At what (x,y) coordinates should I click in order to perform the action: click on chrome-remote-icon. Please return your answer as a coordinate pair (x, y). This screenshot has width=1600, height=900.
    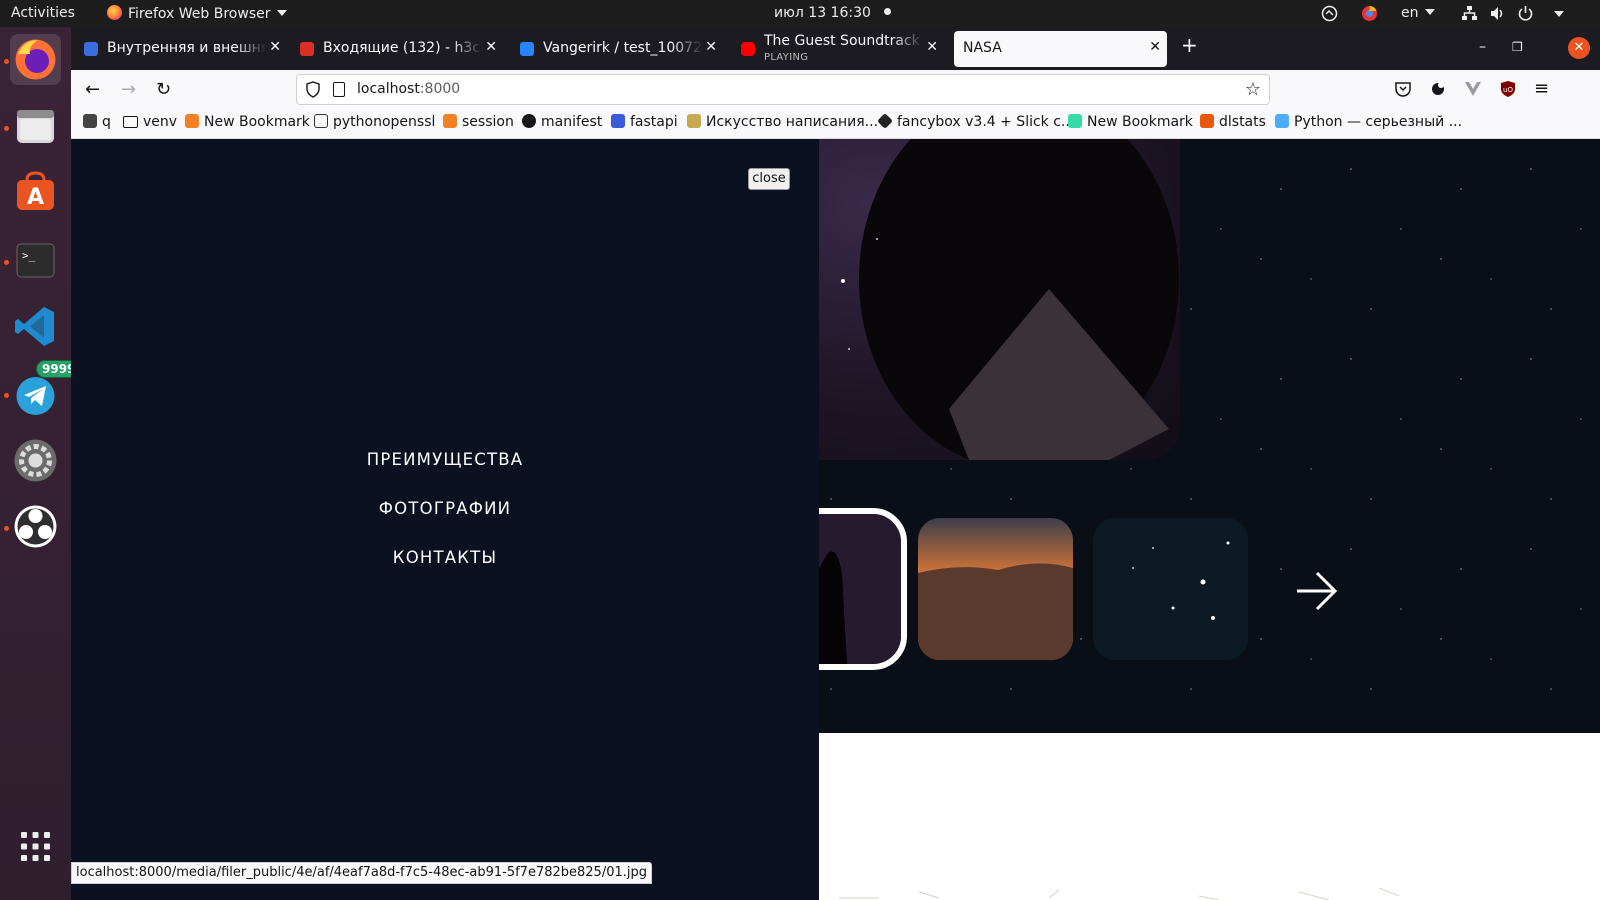
    Looking at the image, I should click on (1369, 13).